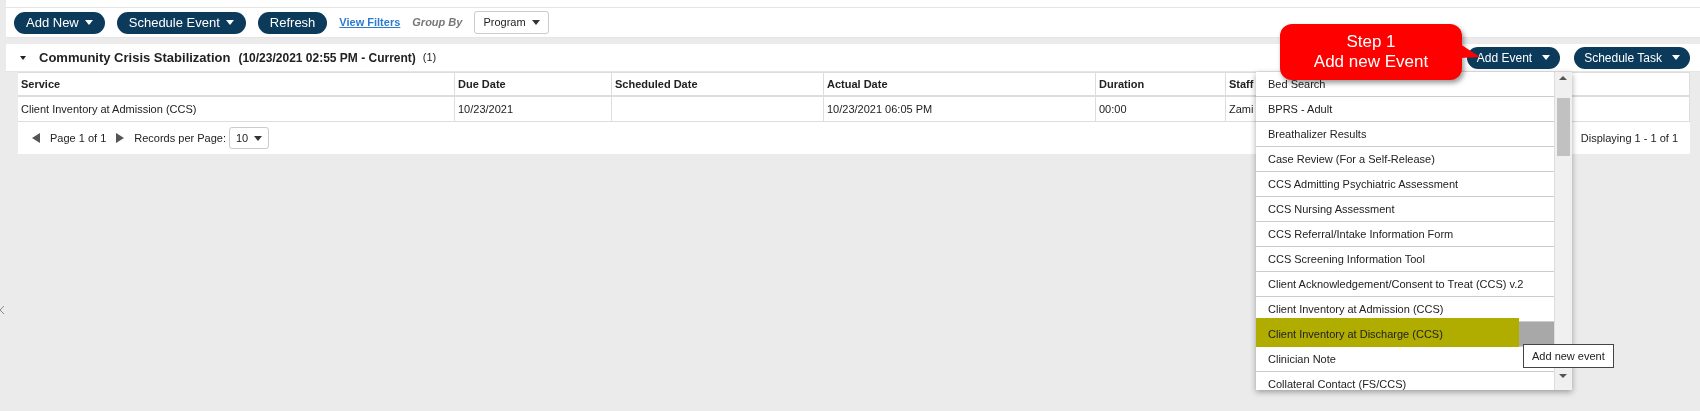 This screenshot has height=411, width=1700. Describe the element at coordinates (236, 109) in the screenshot. I see `table-cell: Client Inventory at Admission (CCS)` at that location.